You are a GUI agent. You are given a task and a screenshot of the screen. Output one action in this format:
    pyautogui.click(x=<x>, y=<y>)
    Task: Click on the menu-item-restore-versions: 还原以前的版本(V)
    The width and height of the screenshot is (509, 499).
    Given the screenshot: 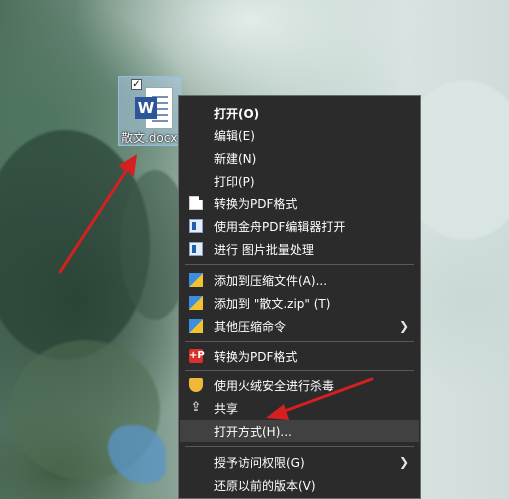 What is the action you would take?
    pyautogui.click(x=299, y=485)
    